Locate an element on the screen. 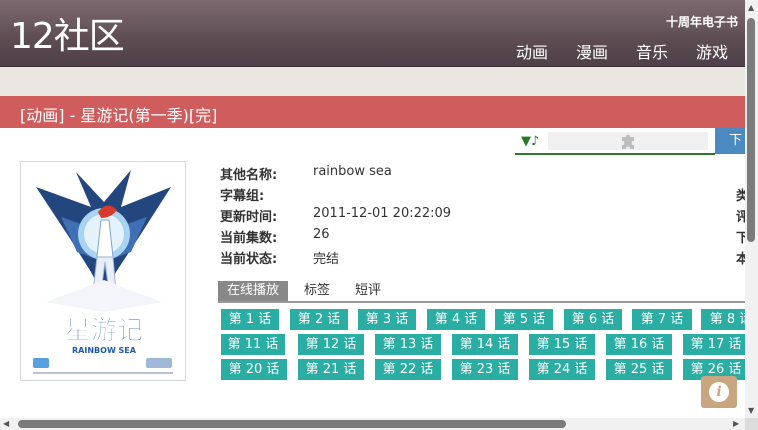  episode-count-value: 26 is located at coordinates (321, 234).